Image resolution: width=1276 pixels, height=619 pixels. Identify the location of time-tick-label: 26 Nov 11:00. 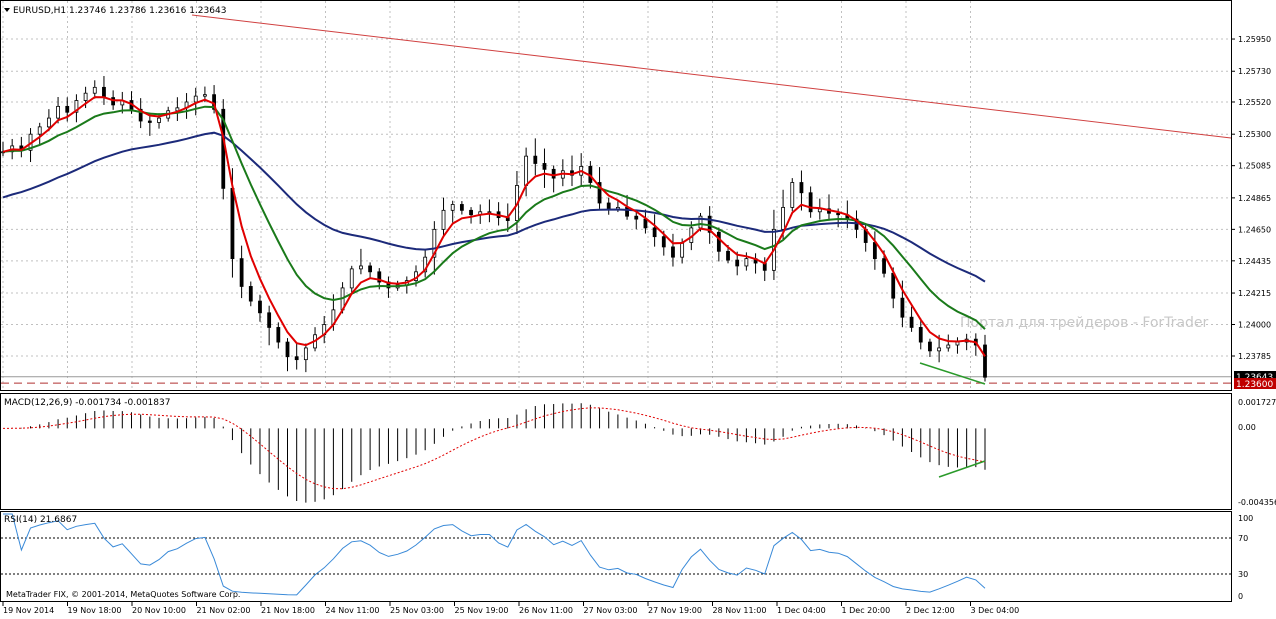
(546, 610).